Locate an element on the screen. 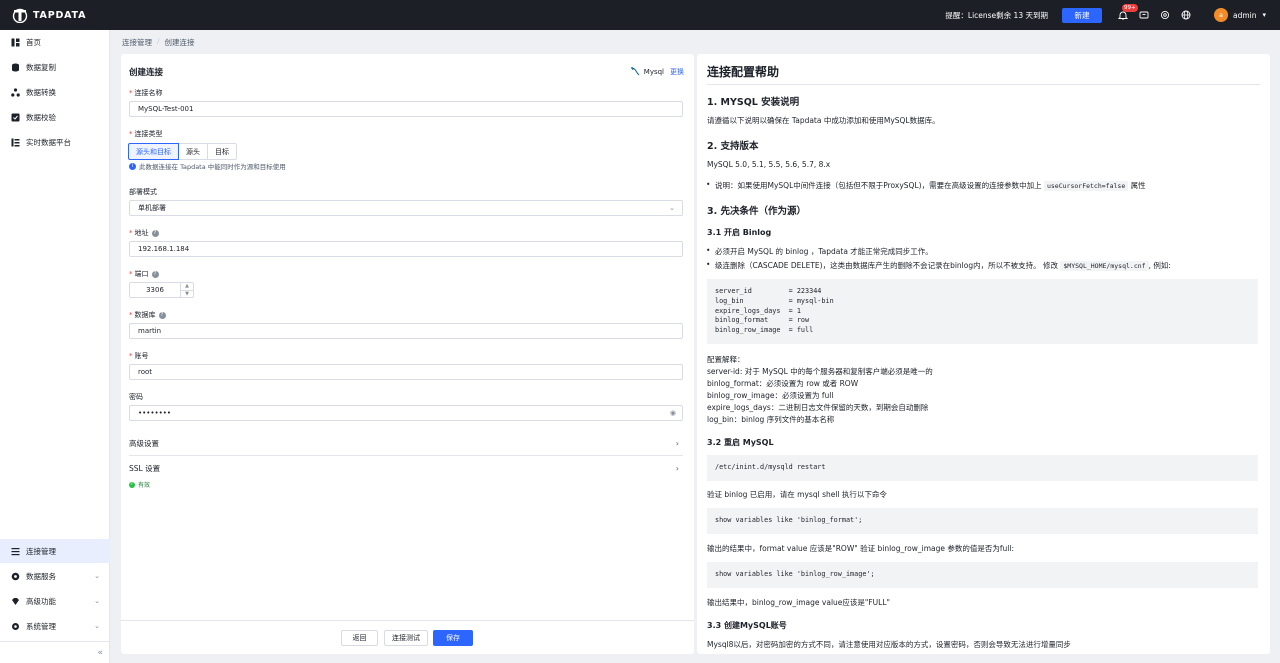  sidebar-item-realtime-platform: 实时数据平台 is located at coordinates (55, 142).